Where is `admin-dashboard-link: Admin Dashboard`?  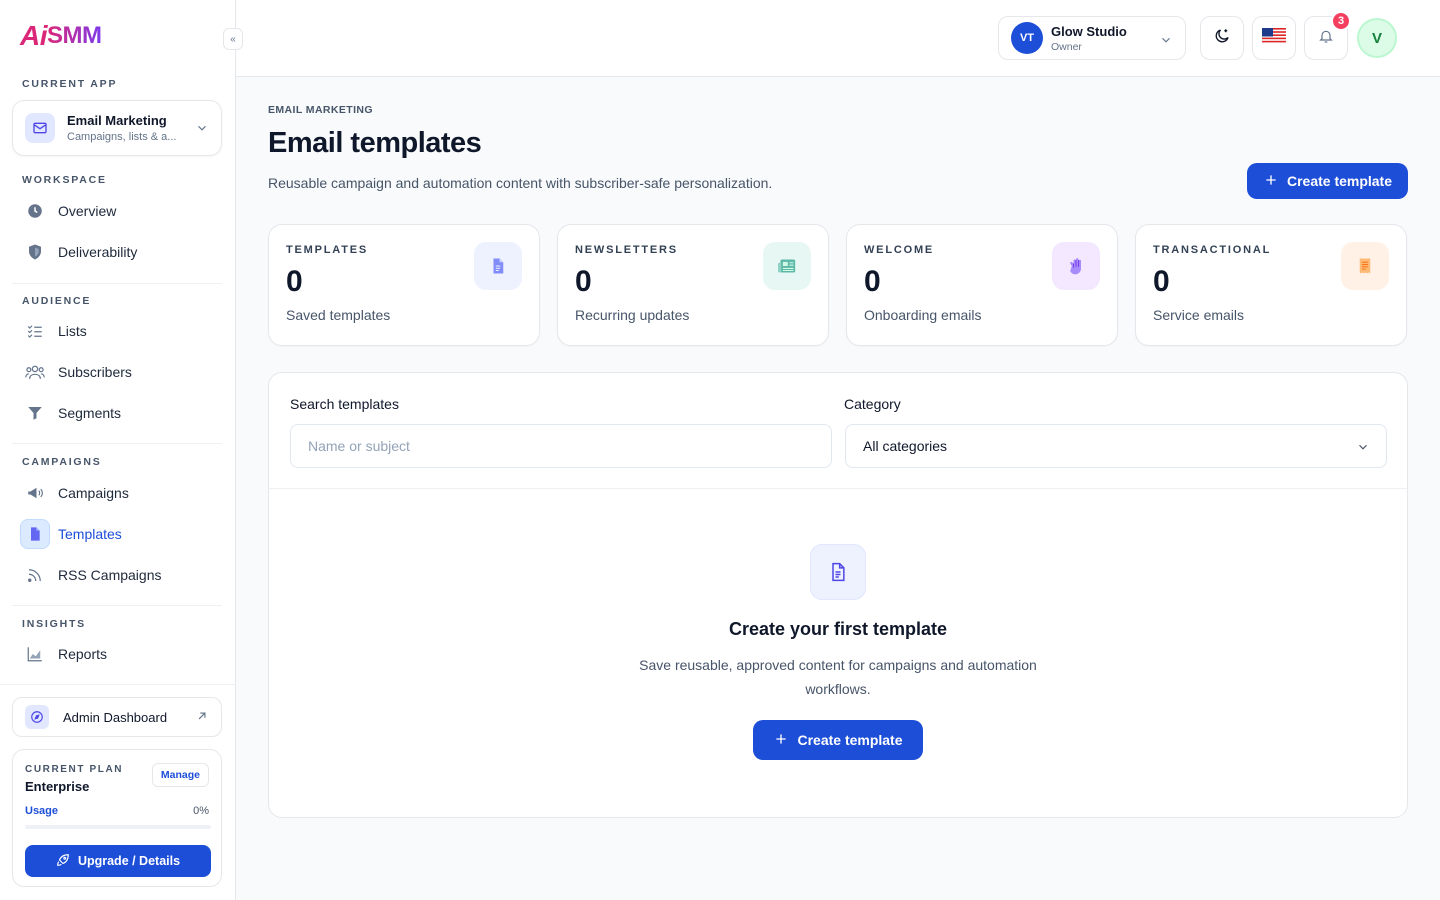 admin-dashboard-link: Admin Dashboard is located at coordinates (117, 717).